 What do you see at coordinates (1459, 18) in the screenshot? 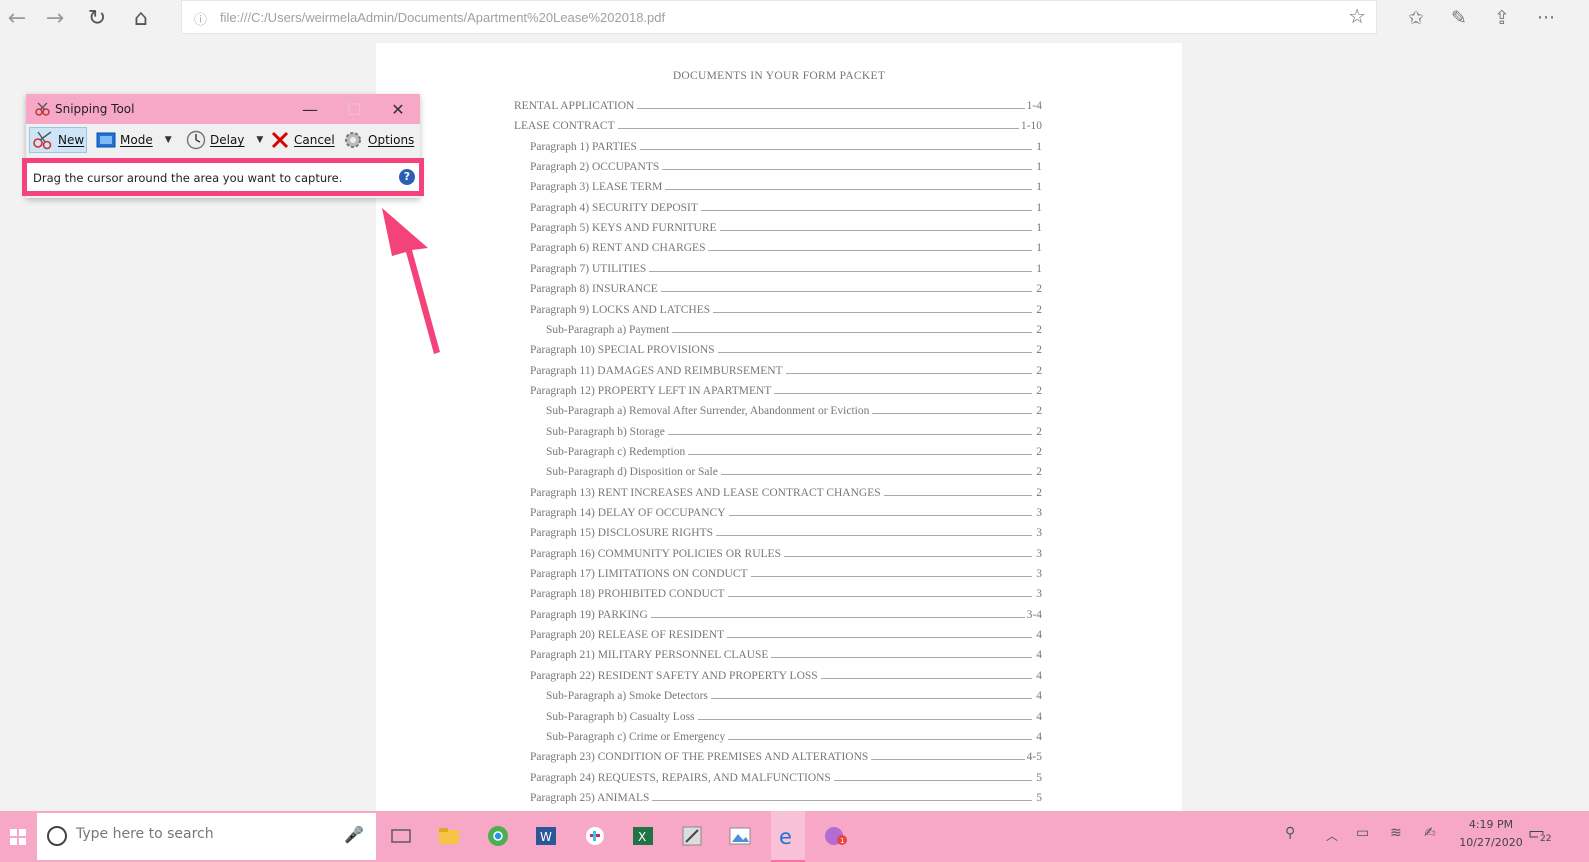
I see `pen-icon: ✎` at bounding box center [1459, 18].